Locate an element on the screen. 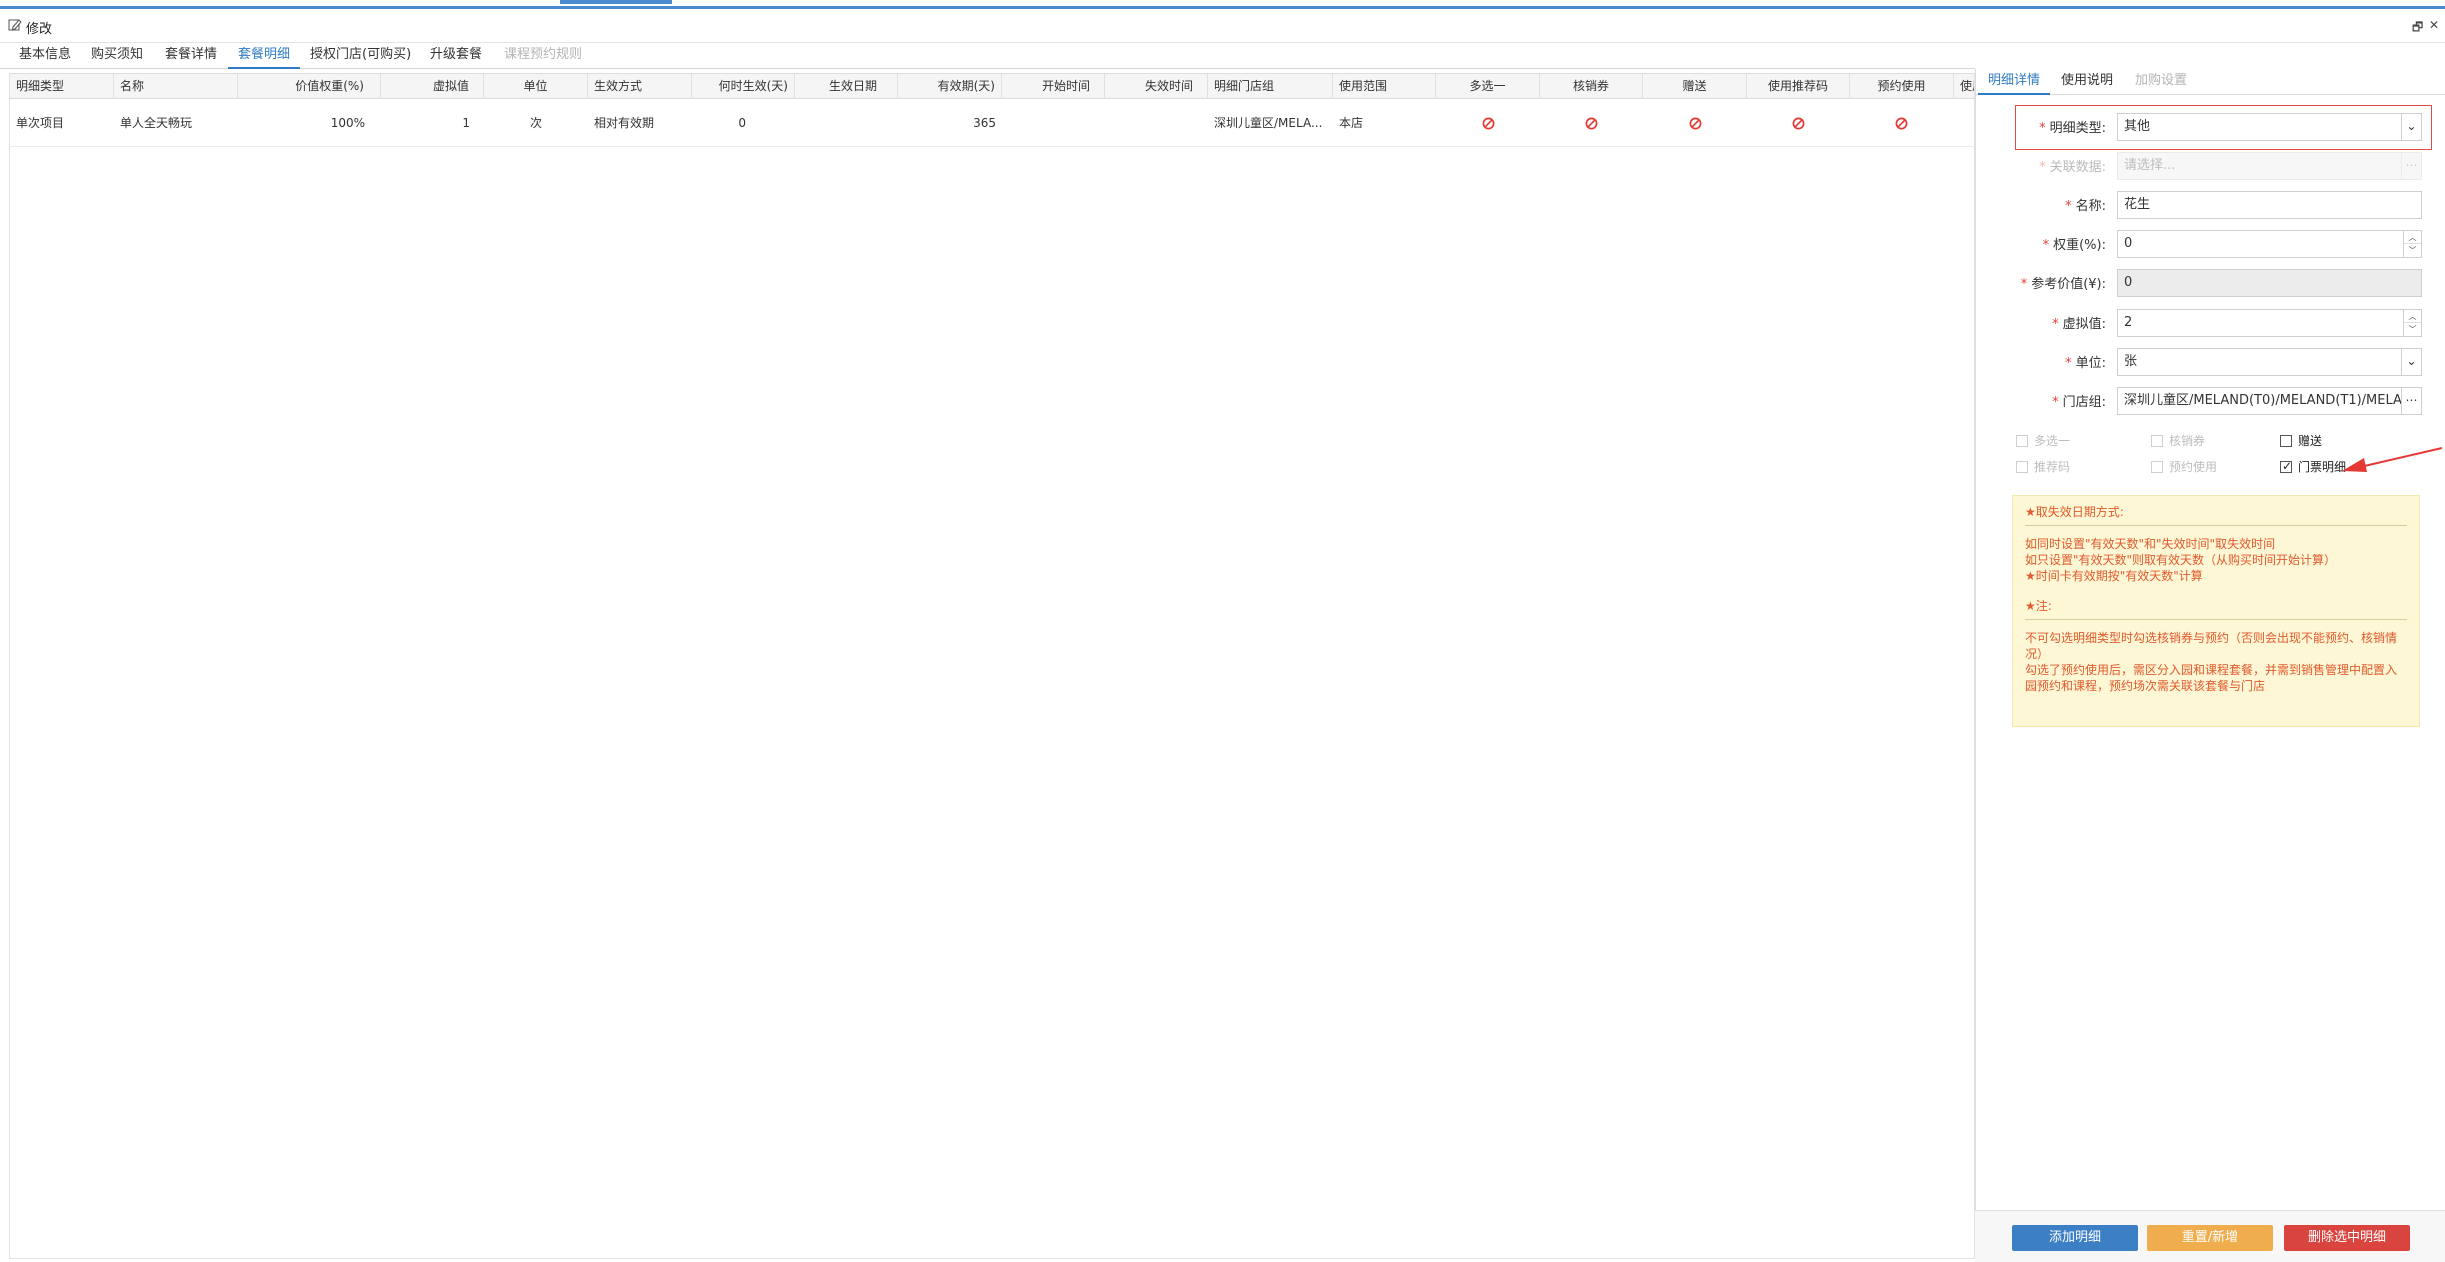 This screenshot has height=1262, width=2445. cell-unit: 次 is located at coordinates (535, 123).